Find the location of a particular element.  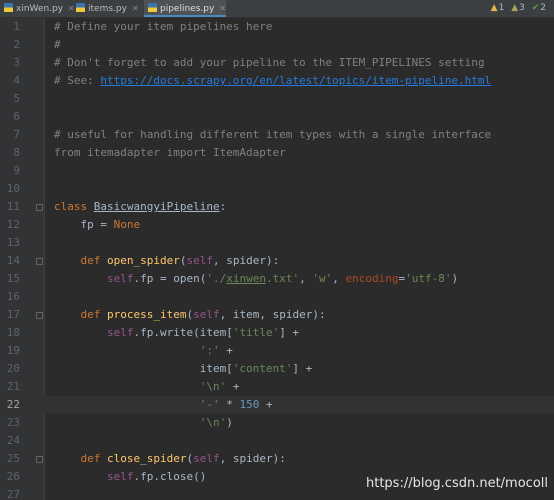

code-text: def process_item(self, item, spider): is located at coordinates (203, 314).